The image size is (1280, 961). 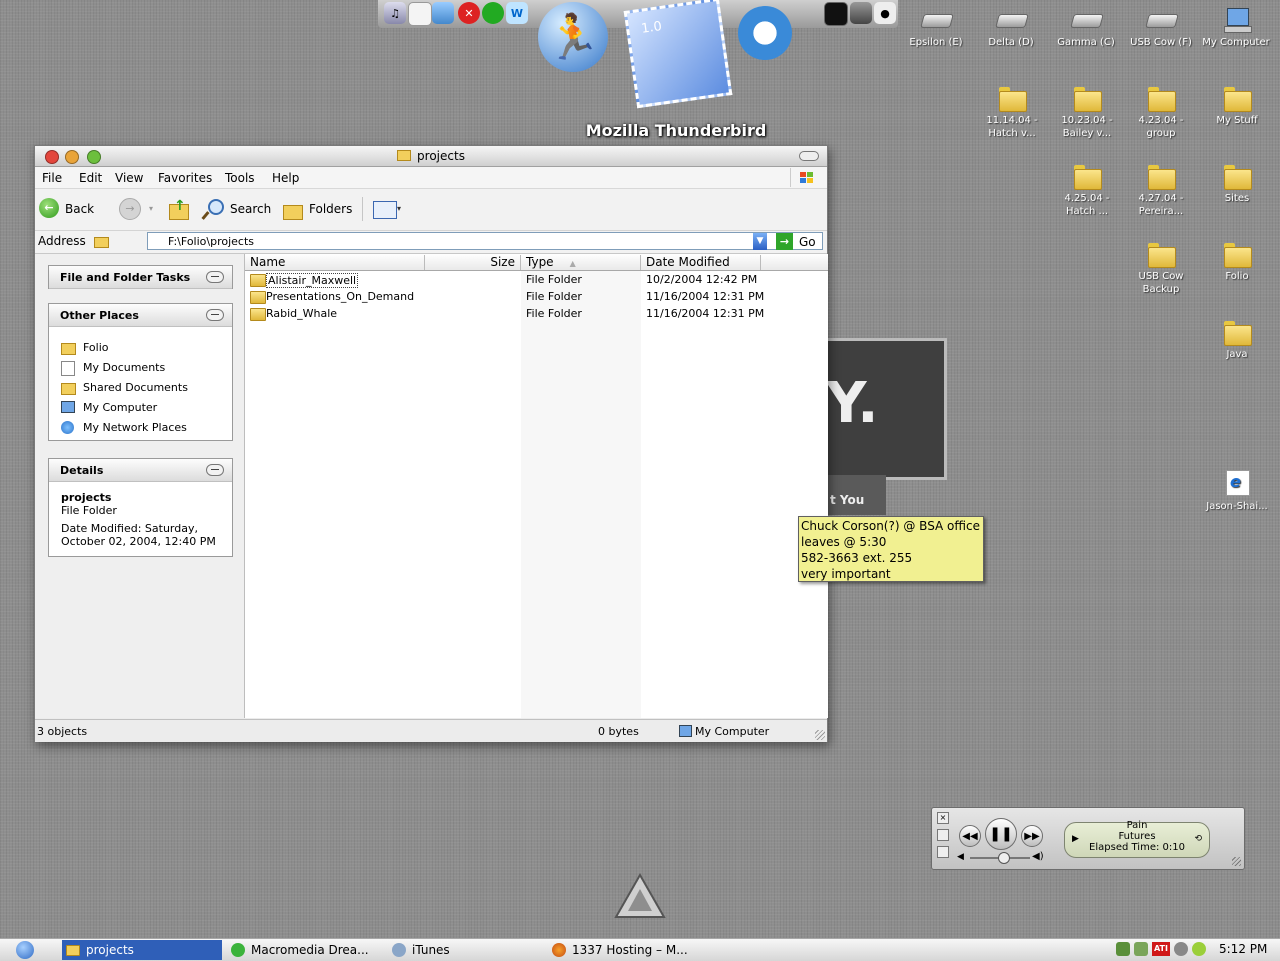 What do you see at coordinates (335, 262) in the screenshot?
I see `column-name: Name` at bounding box center [335, 262].